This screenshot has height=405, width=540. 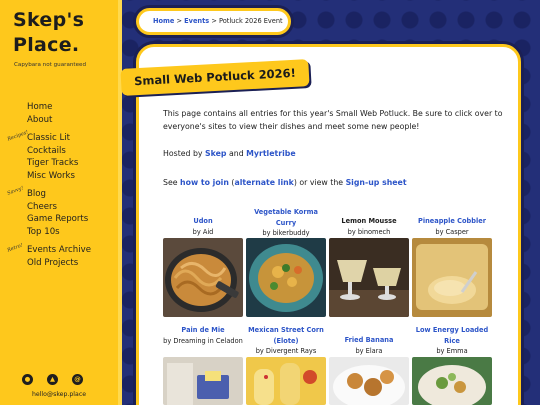 I want to click on elote-photo, so click(x=286, y=381).